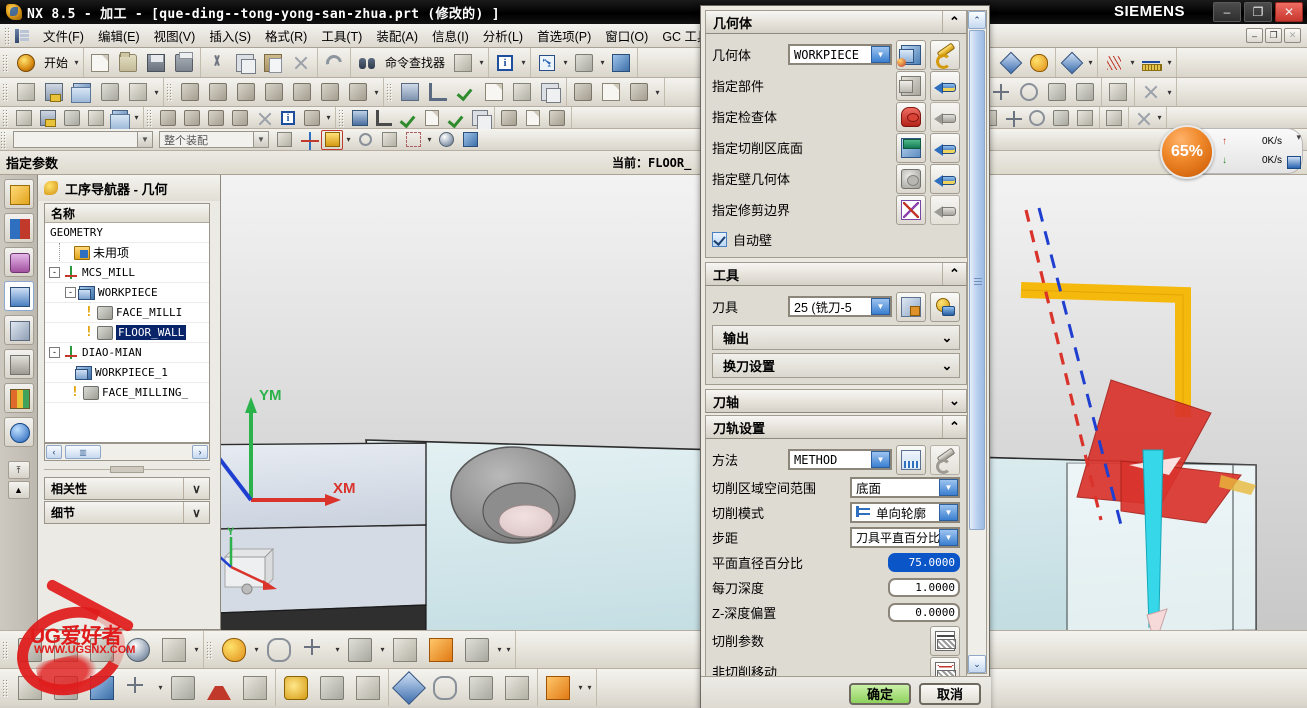  I want to click on tool-axis-group-header: 刀轴 ⌄, so click(836, 401).